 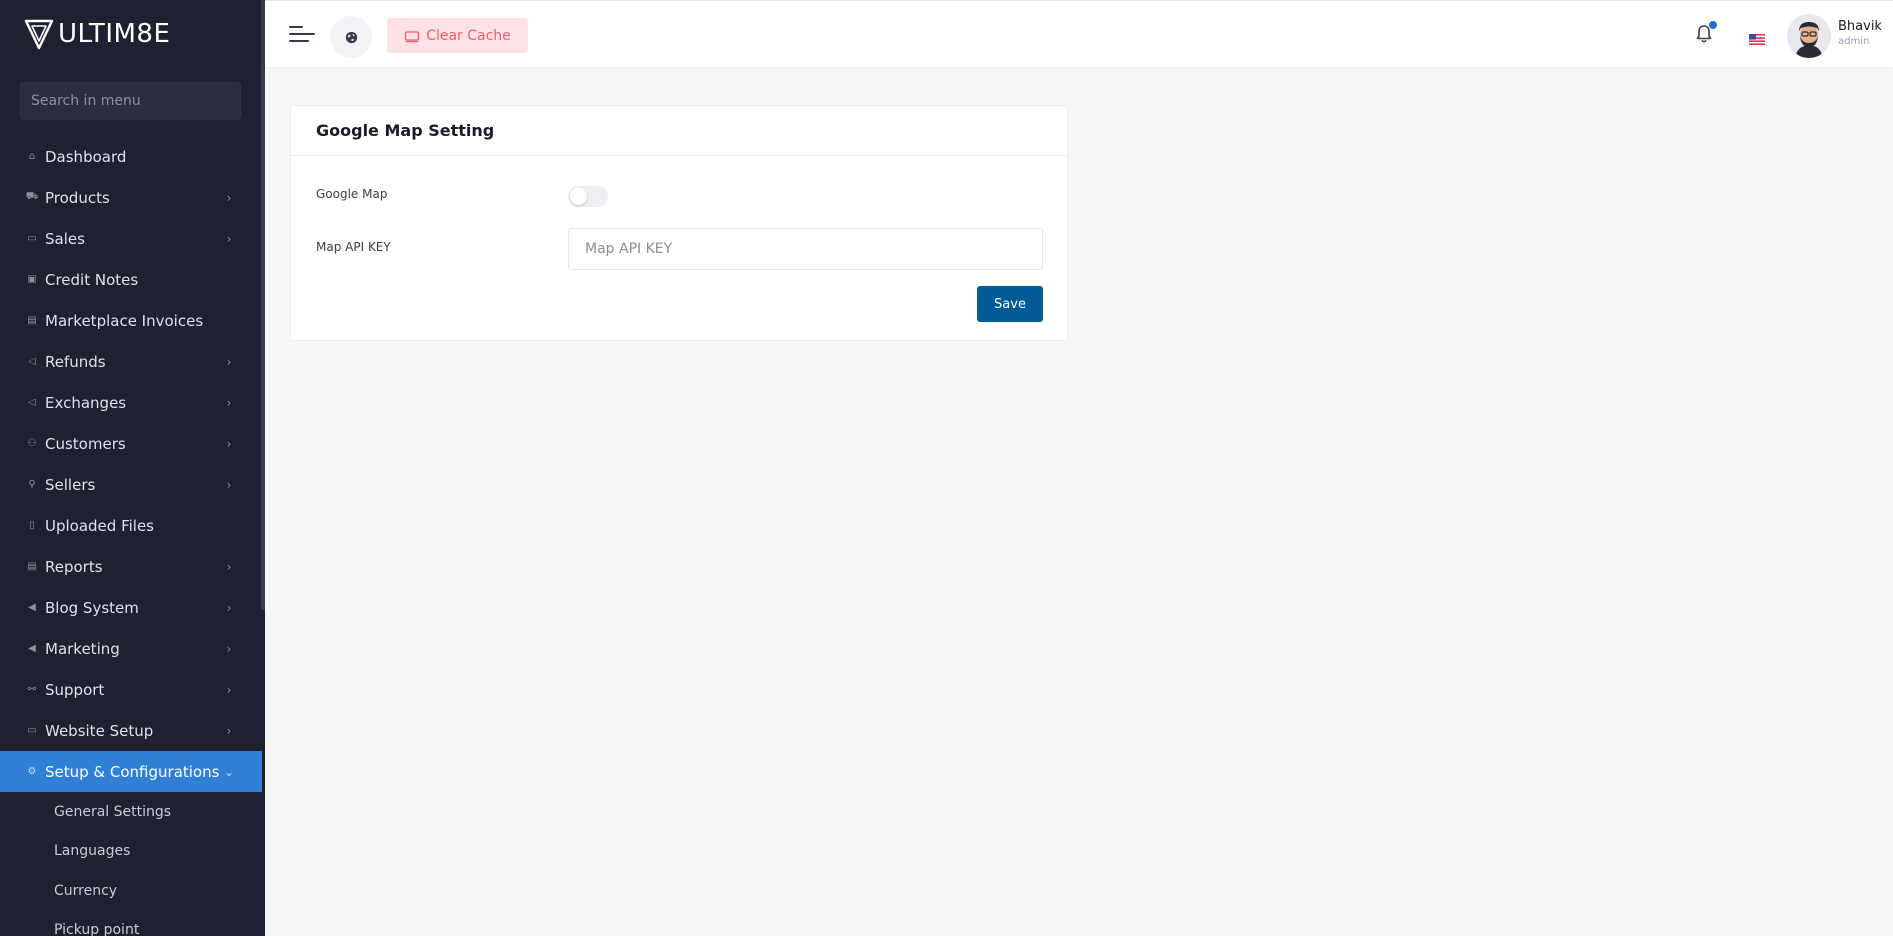 What do you see at coordinates (1809, 36) in the screenshot?
I see `avatar` at bounding box center [1809, 36].